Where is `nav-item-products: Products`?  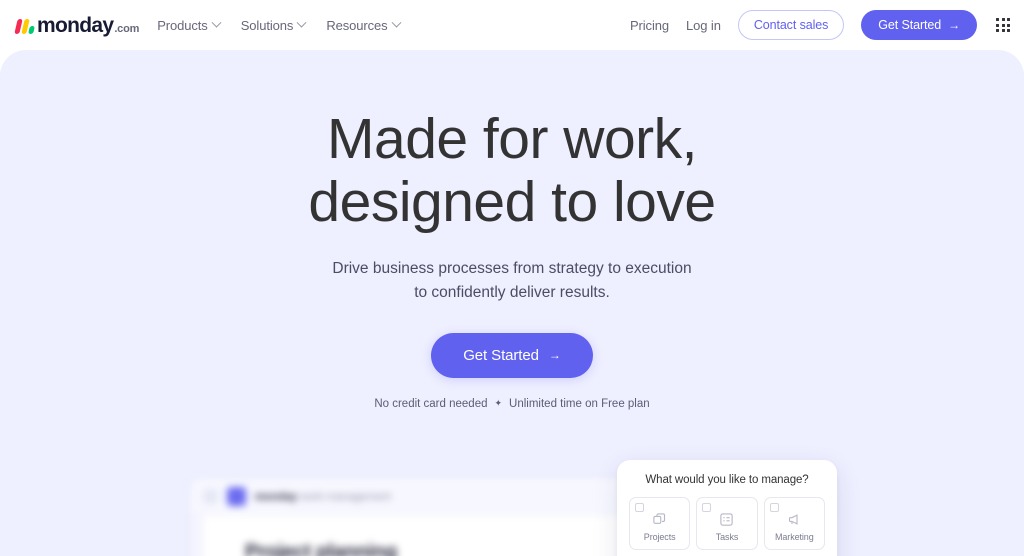 nav-item-products: Products is located at coordinates (189, 25).